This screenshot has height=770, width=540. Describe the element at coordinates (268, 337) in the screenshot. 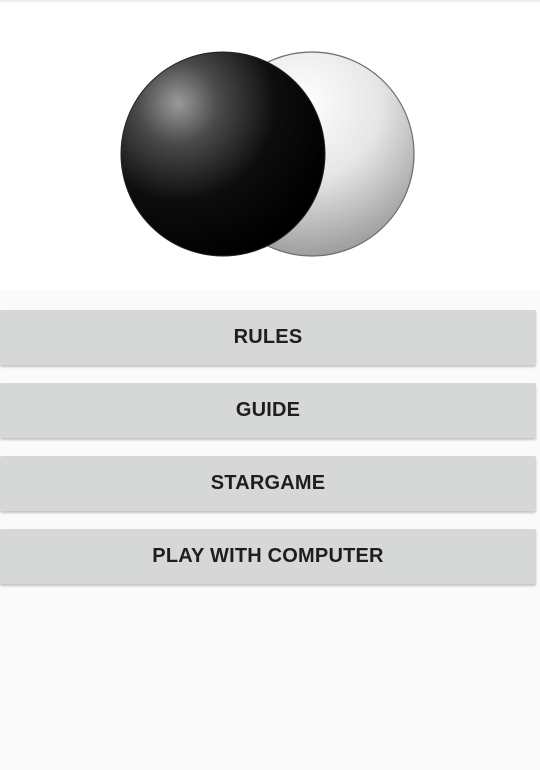

I see `rules-button: RULES` at that location.